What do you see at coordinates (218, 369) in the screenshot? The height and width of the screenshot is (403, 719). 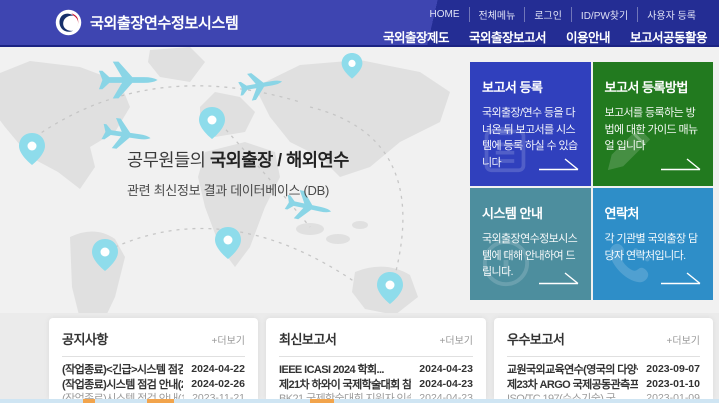 I see `item-date: 2024-04-22` at bounding box center [218, 369].